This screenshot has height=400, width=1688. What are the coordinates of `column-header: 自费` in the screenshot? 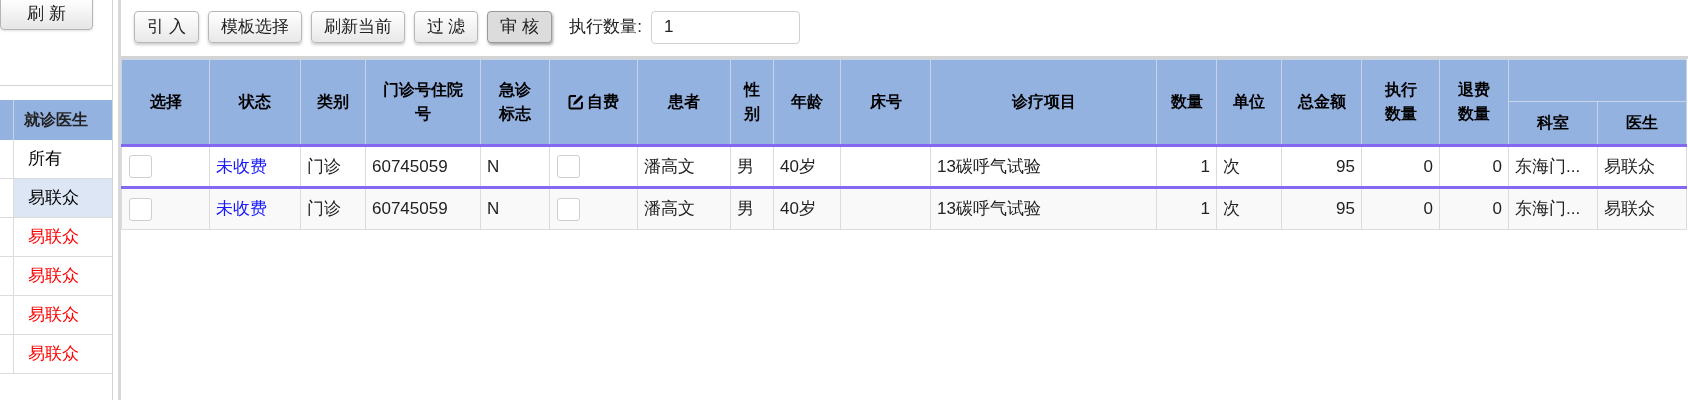 It's located at (593, 102).